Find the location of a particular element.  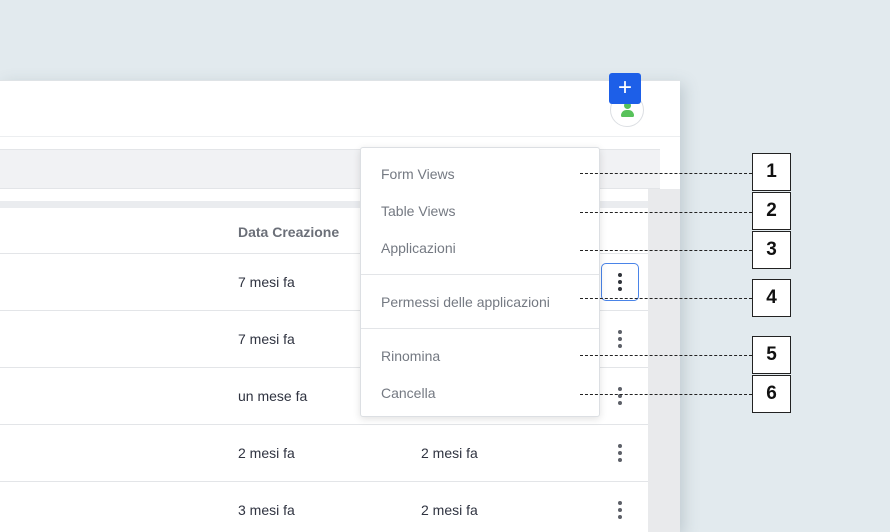

created-cell: 3 mesi fa is located at coordinates (266, 510).